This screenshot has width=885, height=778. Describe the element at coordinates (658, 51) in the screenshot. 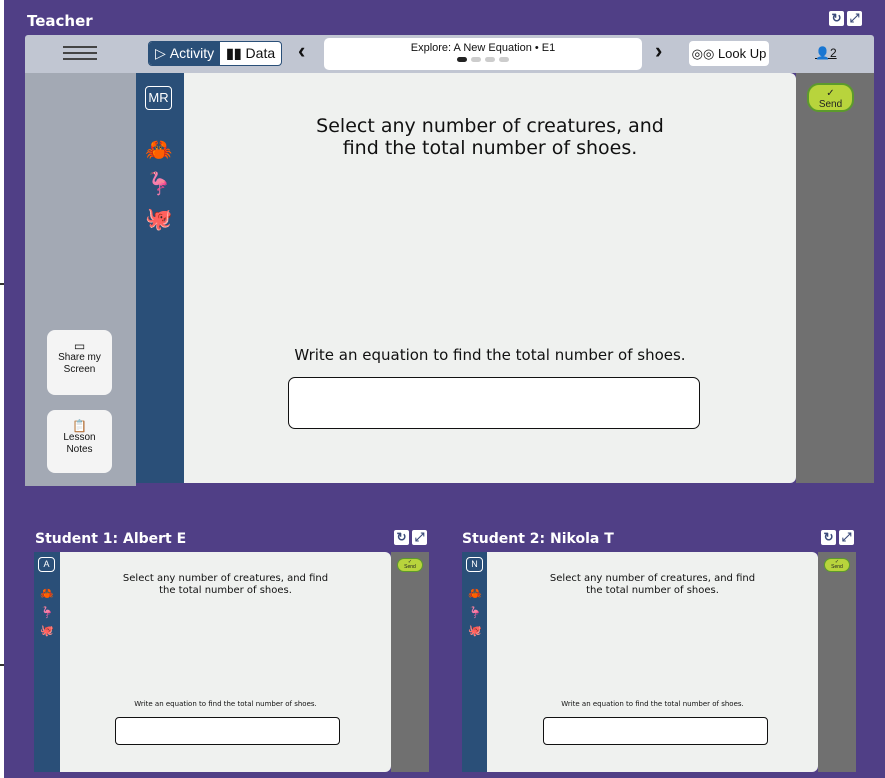

I see `next-arrow-button: ›` at that location.